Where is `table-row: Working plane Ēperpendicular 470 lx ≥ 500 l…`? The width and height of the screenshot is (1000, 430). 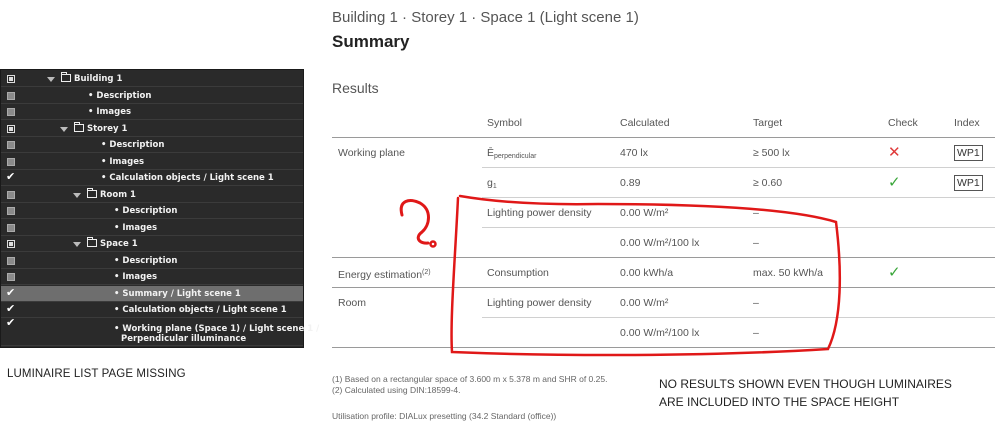 table-row: Working plane Ēperpendicular 470 lx ≥ 500 l… is located at coordinates (663, 153).